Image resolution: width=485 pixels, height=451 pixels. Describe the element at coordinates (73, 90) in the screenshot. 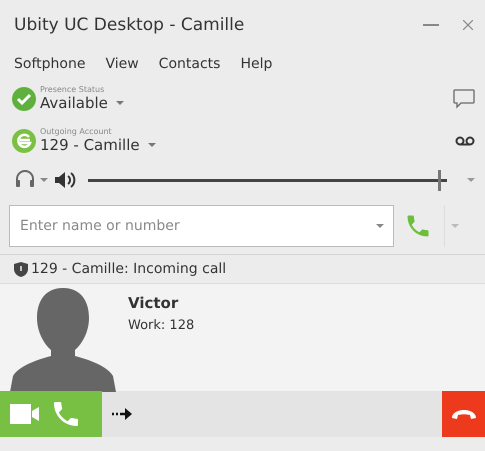

I see `presence-label: Presence Status` at that location.